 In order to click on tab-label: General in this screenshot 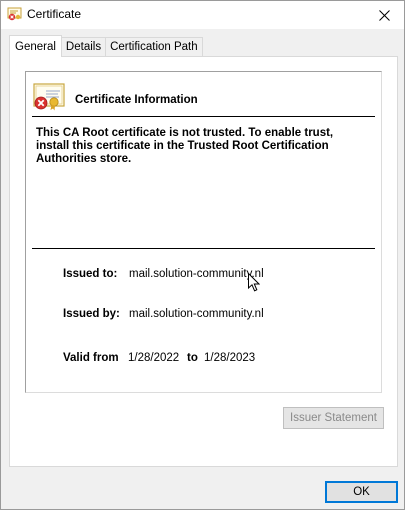, I will do `click(35, 46)`.